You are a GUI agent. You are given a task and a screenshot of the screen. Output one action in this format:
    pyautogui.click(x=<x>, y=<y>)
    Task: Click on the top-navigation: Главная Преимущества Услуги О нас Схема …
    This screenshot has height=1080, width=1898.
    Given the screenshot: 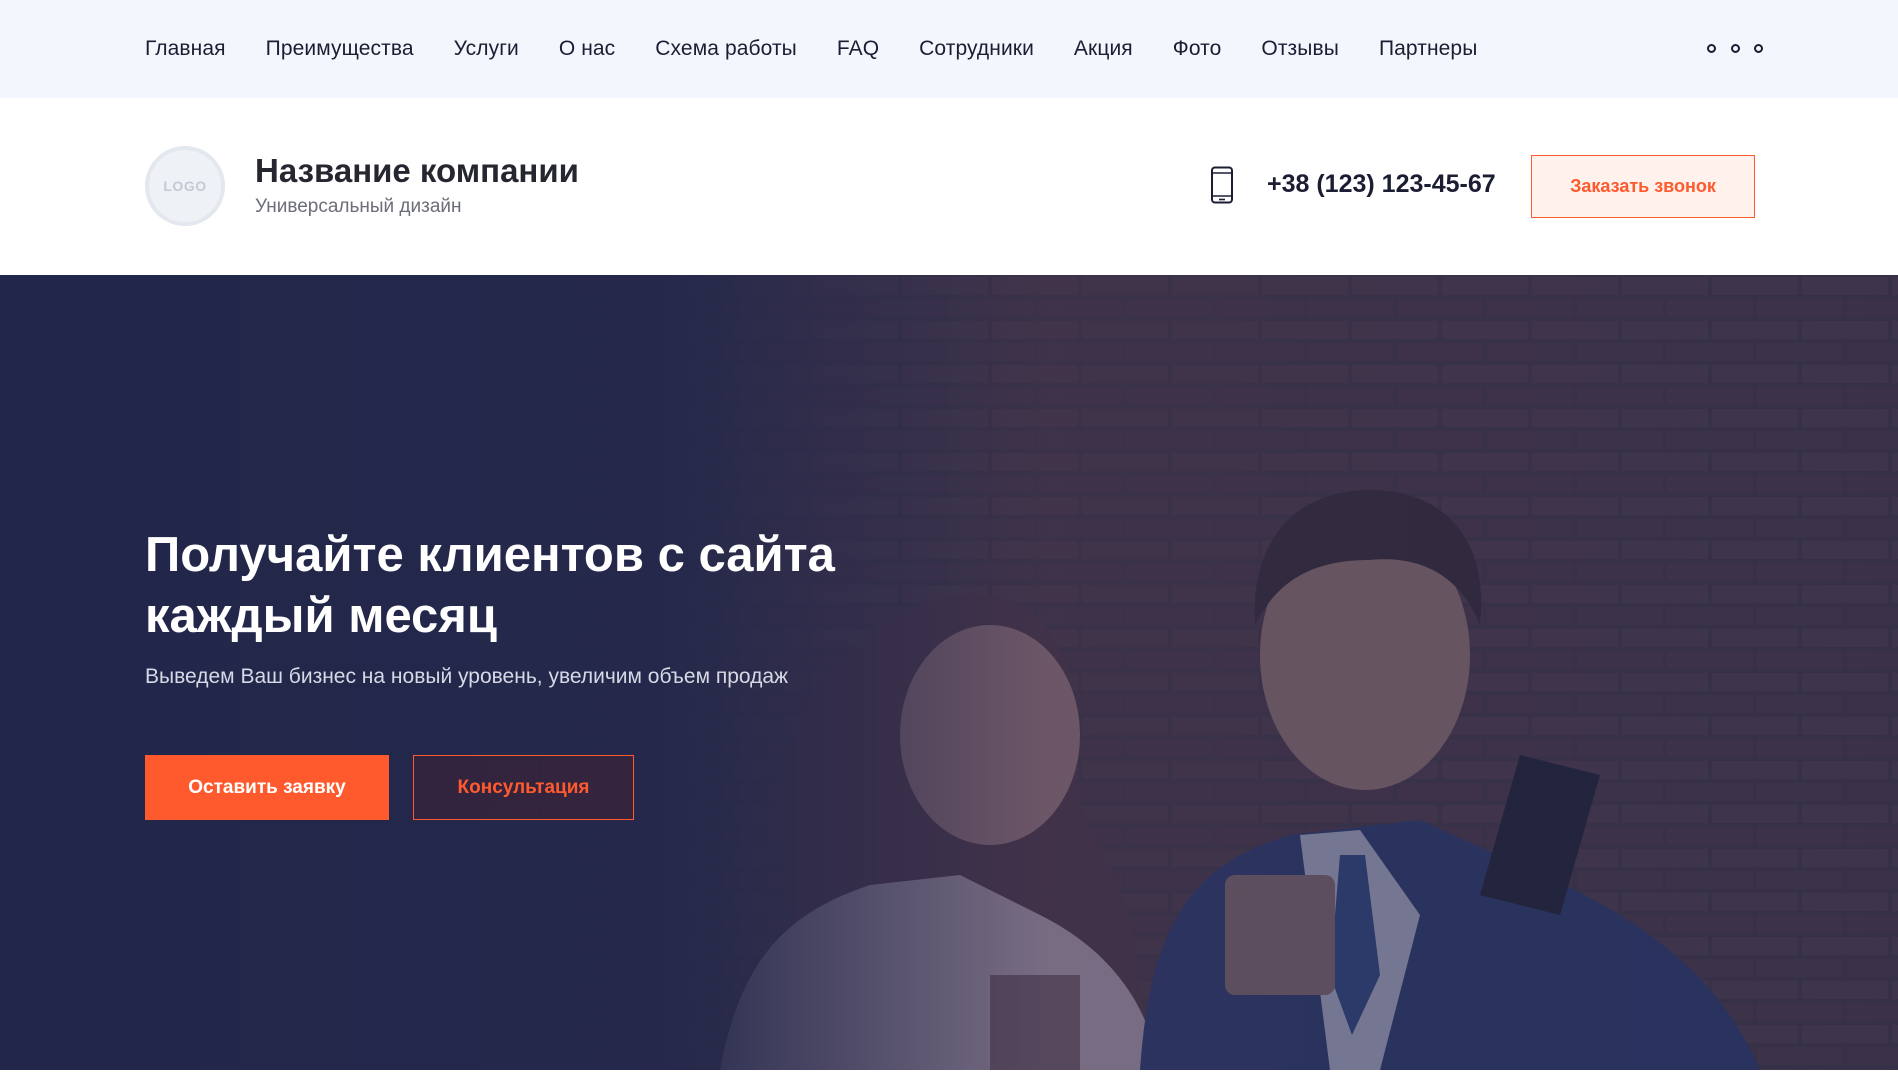 What is the action you would take?
    pyautogui.click(x=949, y=49)
    